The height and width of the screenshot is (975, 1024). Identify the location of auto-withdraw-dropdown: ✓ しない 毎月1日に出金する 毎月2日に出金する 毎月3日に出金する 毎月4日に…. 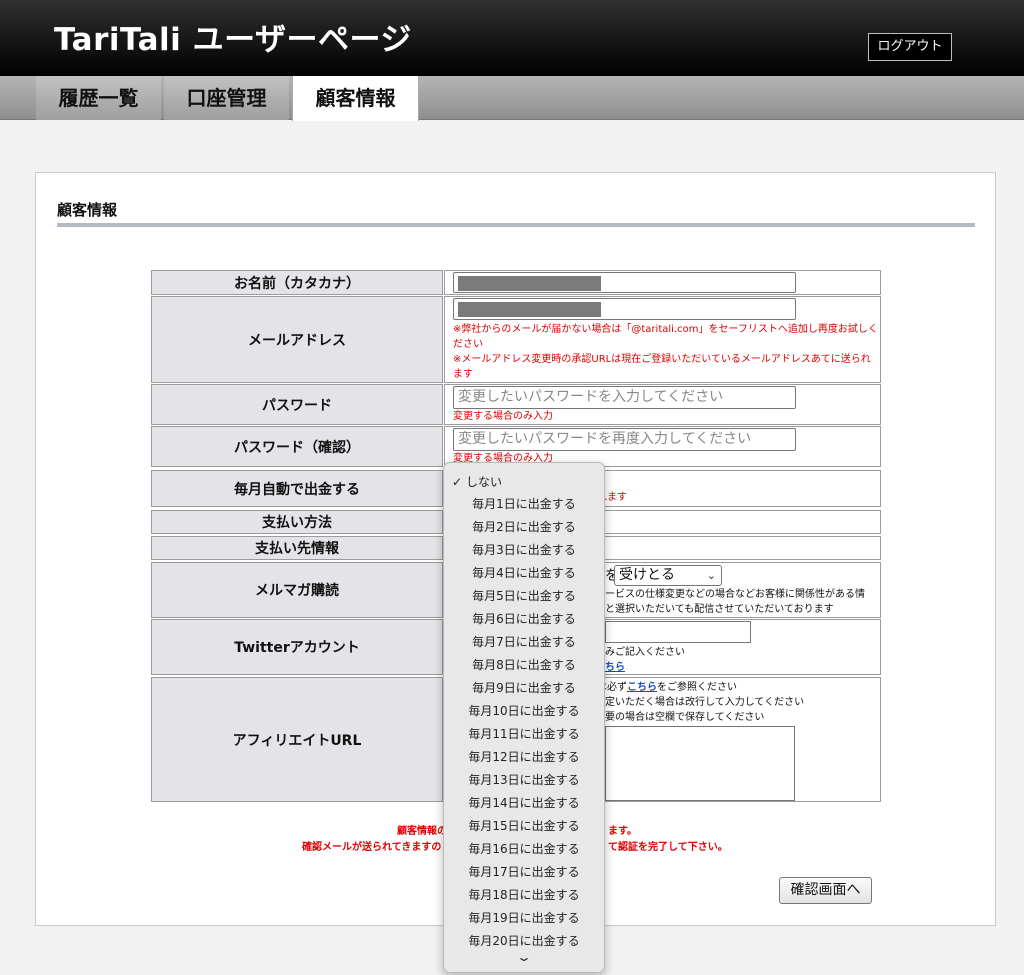
(524, 717).